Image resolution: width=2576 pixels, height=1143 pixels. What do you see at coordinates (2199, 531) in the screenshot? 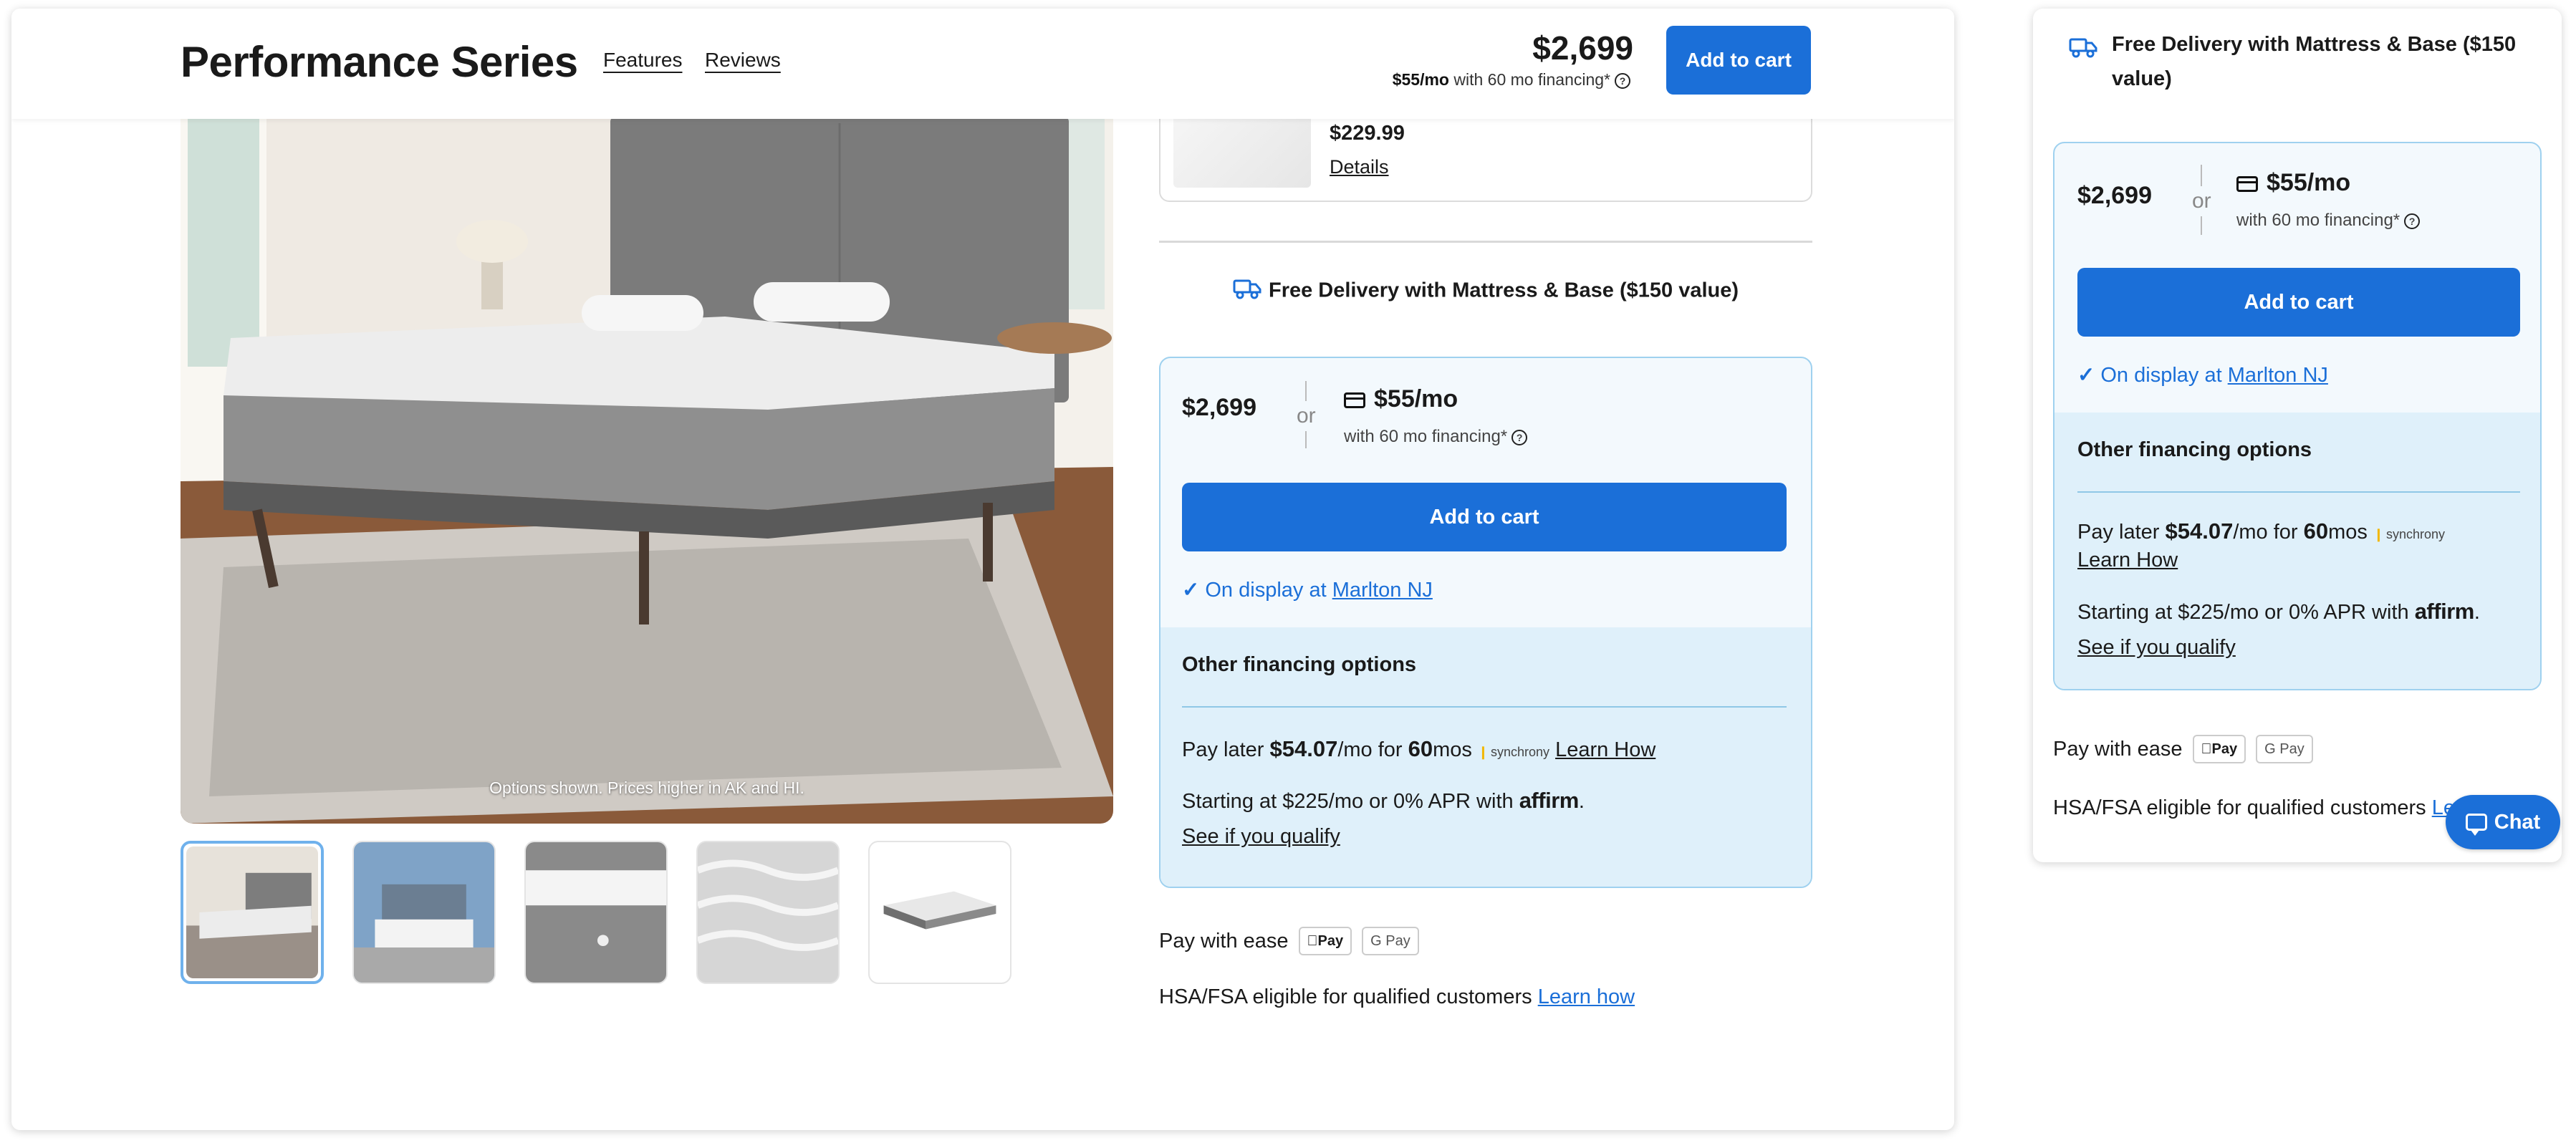
I see `side-pay-later-amount: $54.07` at bounding box center [2199, 531].